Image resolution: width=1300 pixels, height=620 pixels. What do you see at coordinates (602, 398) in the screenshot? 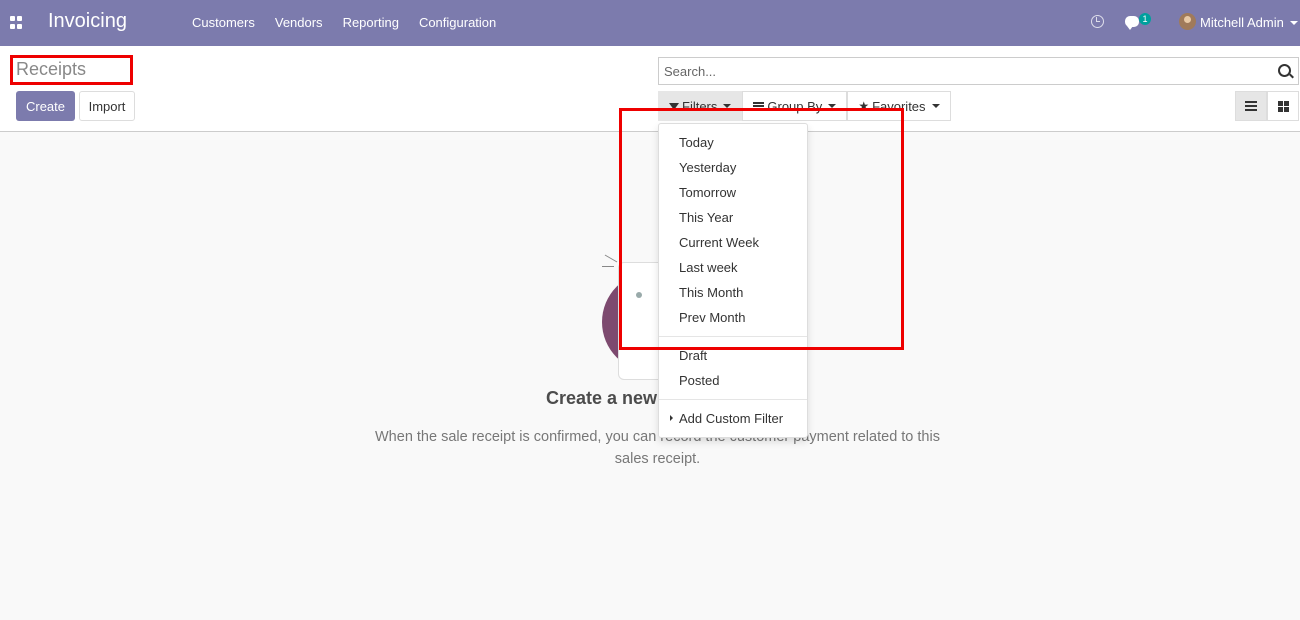
I see `empty-state-title: Create a new` at bounding box center [602, 398].